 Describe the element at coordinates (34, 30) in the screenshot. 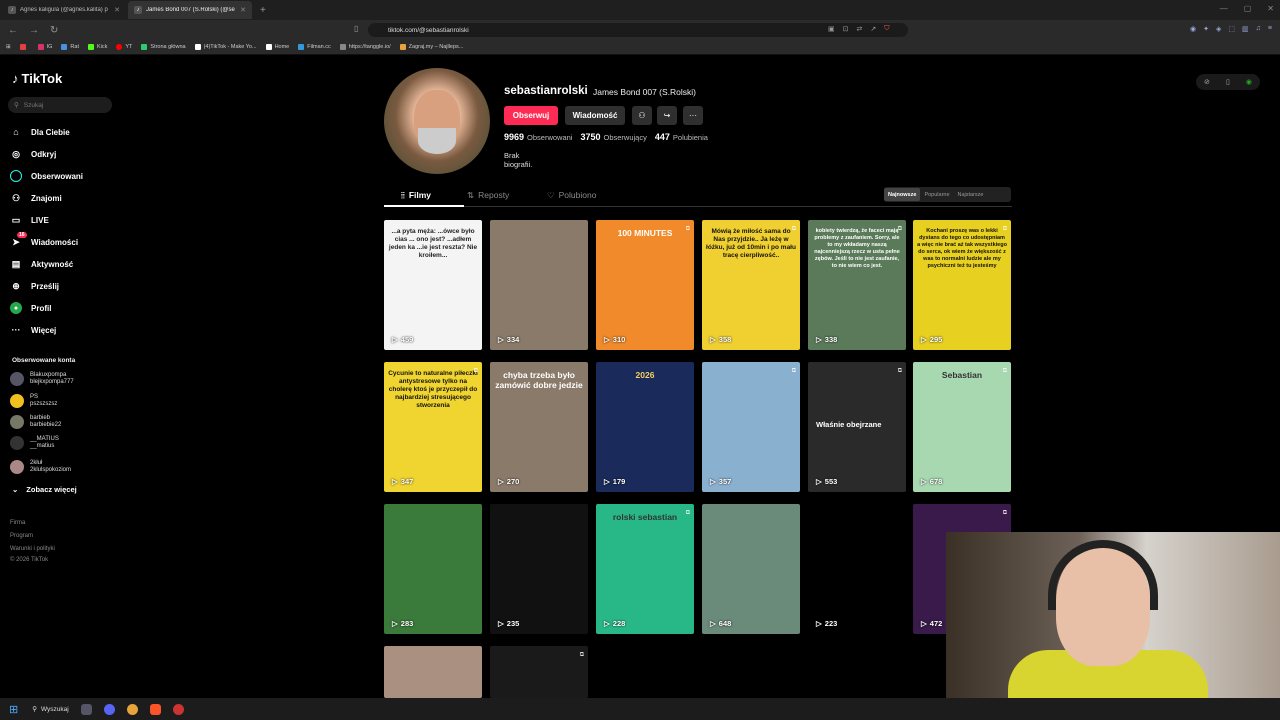

I see `forward-icon: →` at that location.